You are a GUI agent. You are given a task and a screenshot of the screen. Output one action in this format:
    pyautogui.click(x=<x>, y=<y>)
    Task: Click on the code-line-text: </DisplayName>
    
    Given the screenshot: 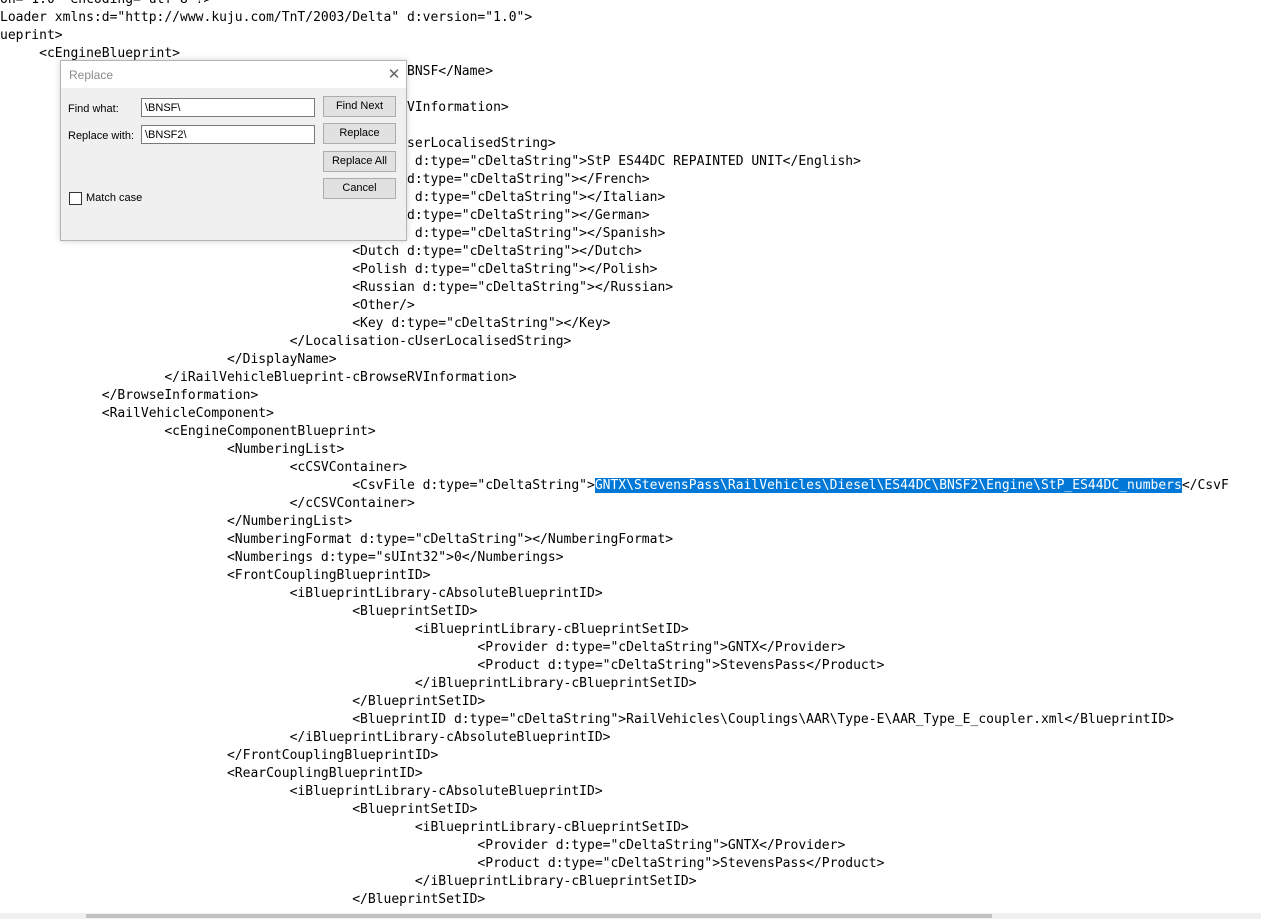 What is the action you would take?
    pyautogui.click(x=168, y=359)
    